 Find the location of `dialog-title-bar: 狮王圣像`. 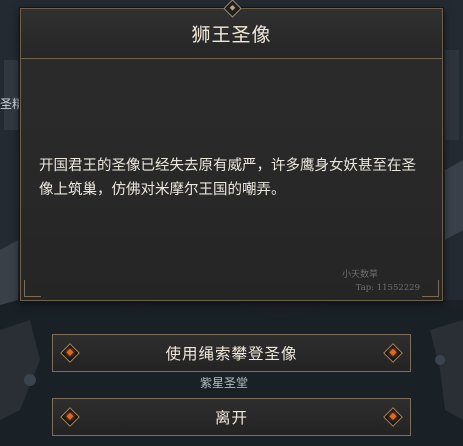

dialog-title-bar: 狮王圣像 is located at coordinates (231, 29).